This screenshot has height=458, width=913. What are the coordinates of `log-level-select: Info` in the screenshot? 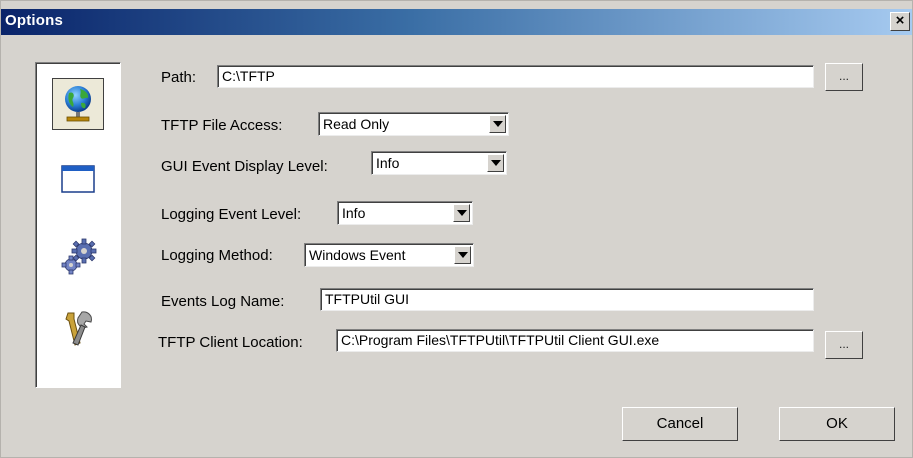 It's located at (405, 213).